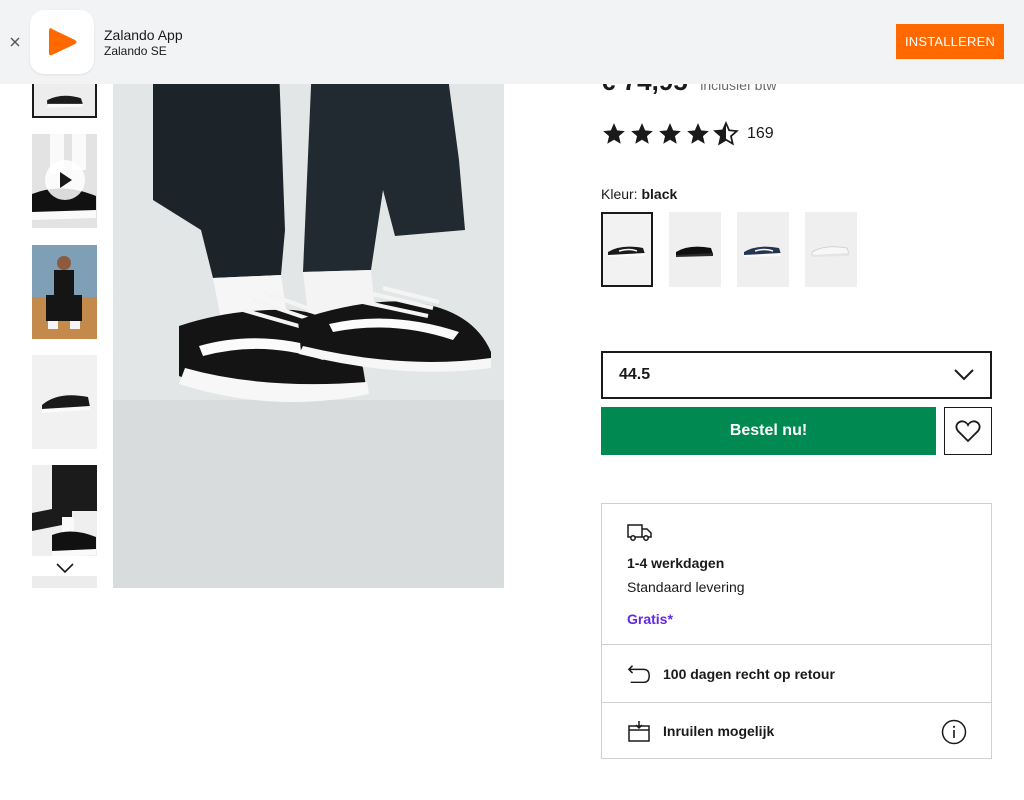 The height and width of the screenshot is (800, 1024). I want to click on buy-row: Bestel nu!, so click(796, 431).